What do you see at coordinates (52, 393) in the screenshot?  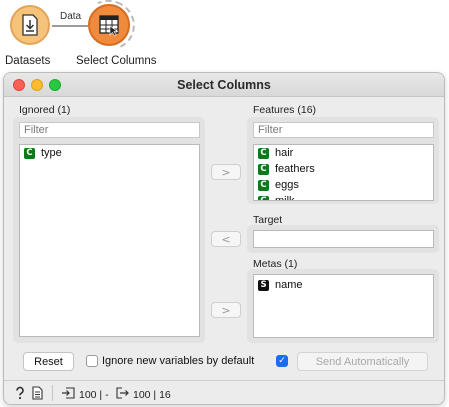 I see `status-divider` at bounding box center [52, 393].